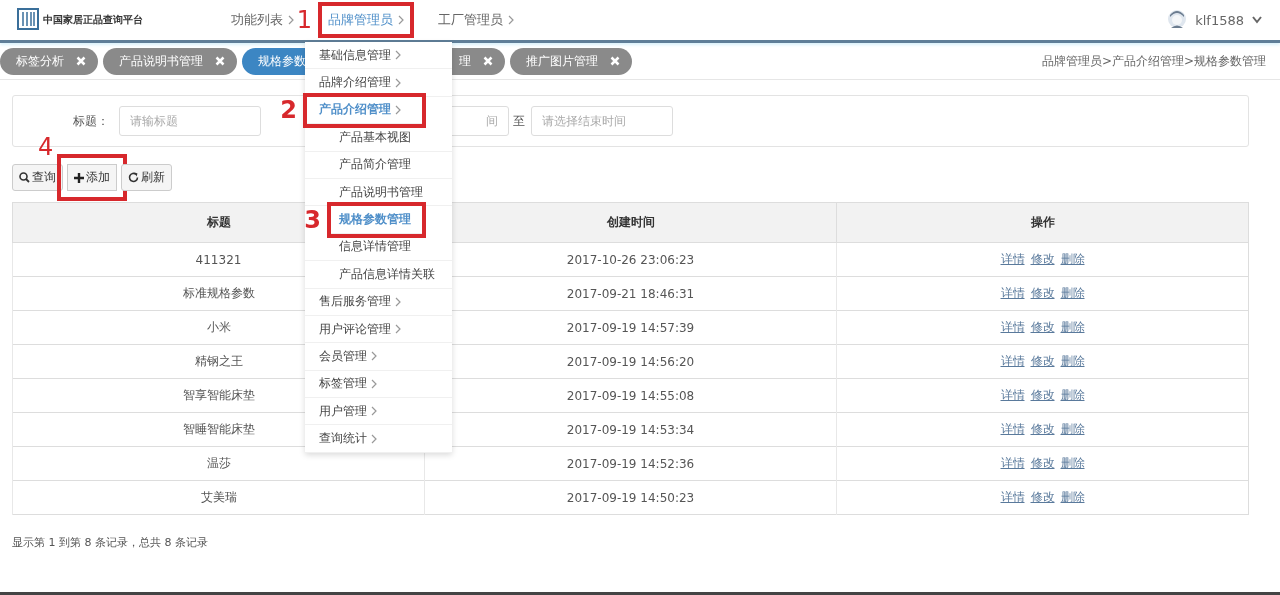 The image size is (1280, 595). Describe the element at coordinates (1153, 61) in the screenshot. I see `breadcrumb: 品牌管理员>产品介绍管理>规格参数管理` at that location.